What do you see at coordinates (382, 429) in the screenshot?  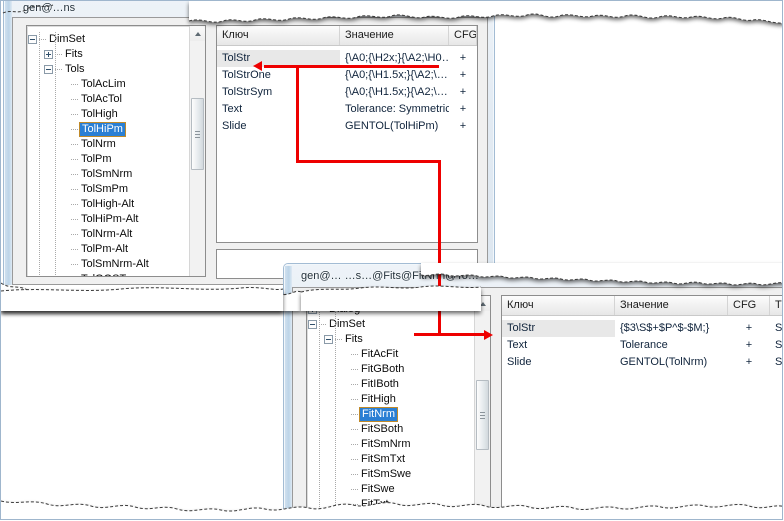 I see `tree-item-label: FitSBoth` at bounding box center [382, 429].